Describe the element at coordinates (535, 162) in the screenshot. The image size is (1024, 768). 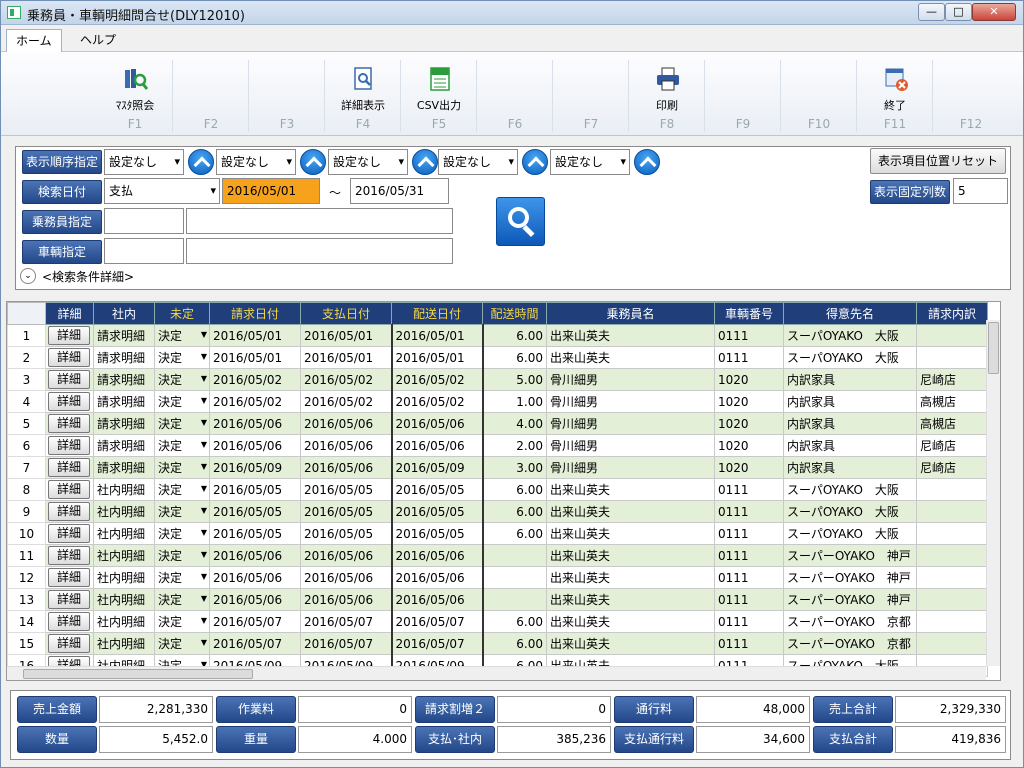
I see `sort-direction-4-icon` at that location.